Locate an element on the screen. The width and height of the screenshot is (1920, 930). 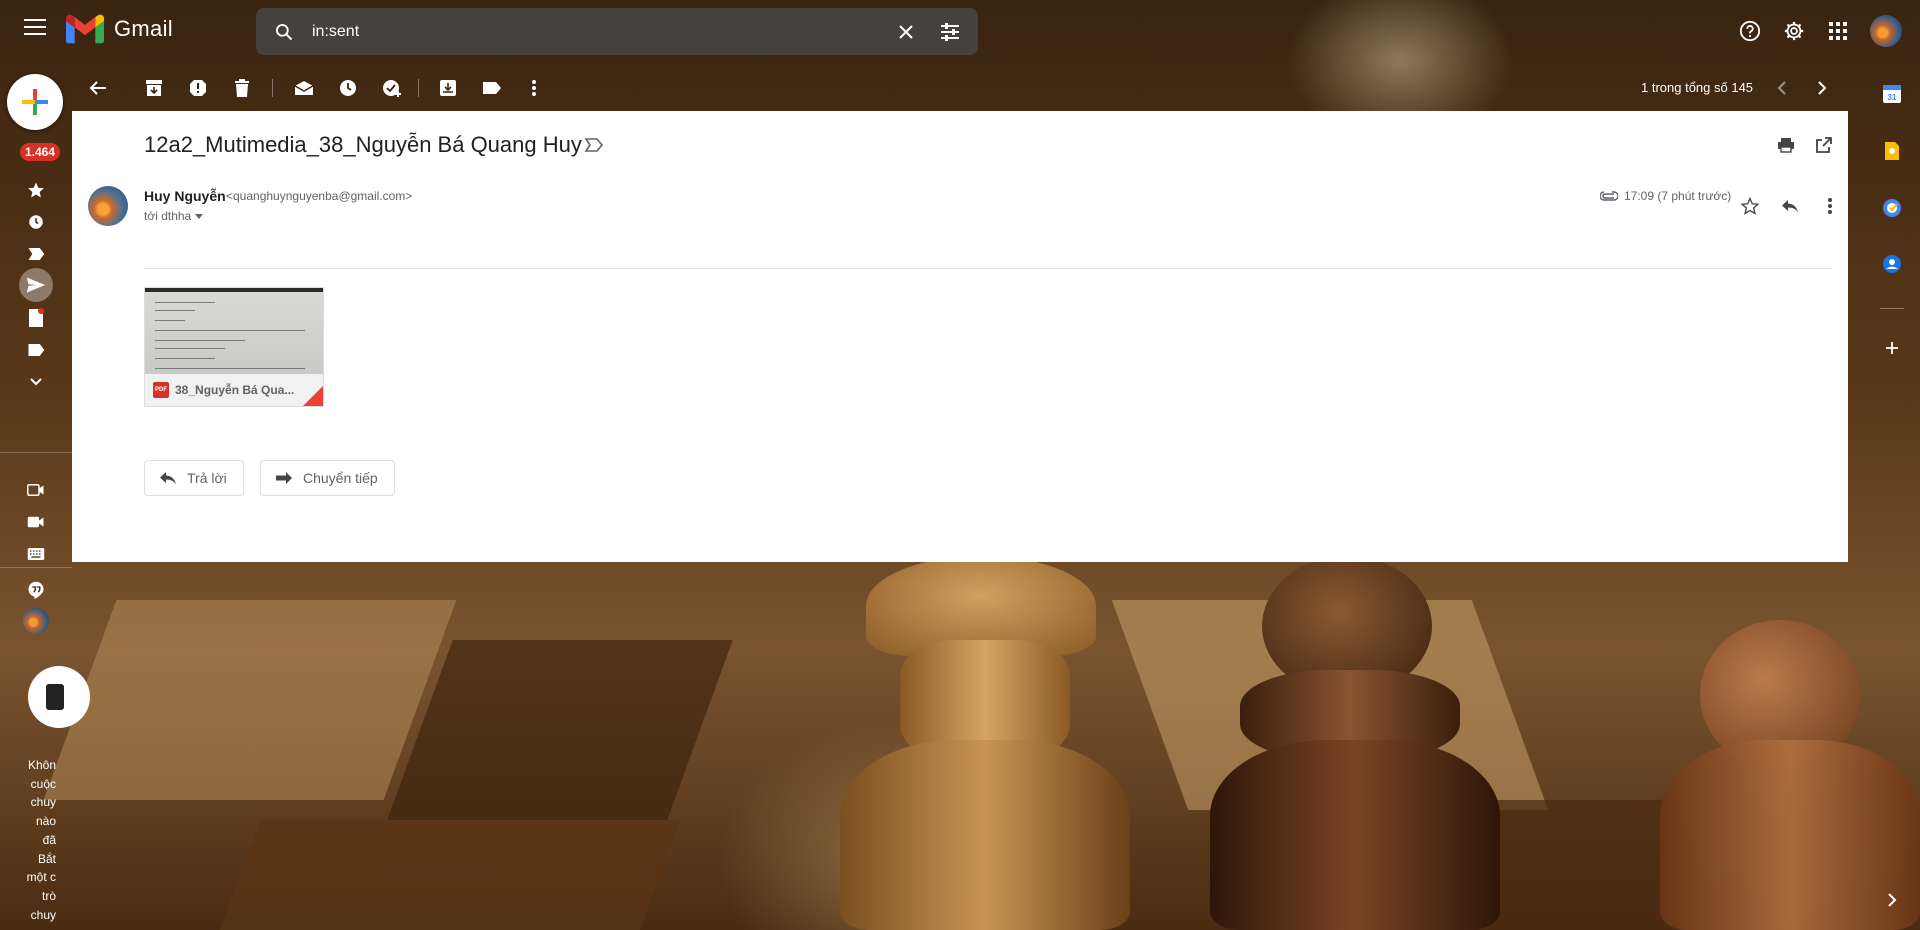
compose-plus-icon is located at coordinates (35, 102).